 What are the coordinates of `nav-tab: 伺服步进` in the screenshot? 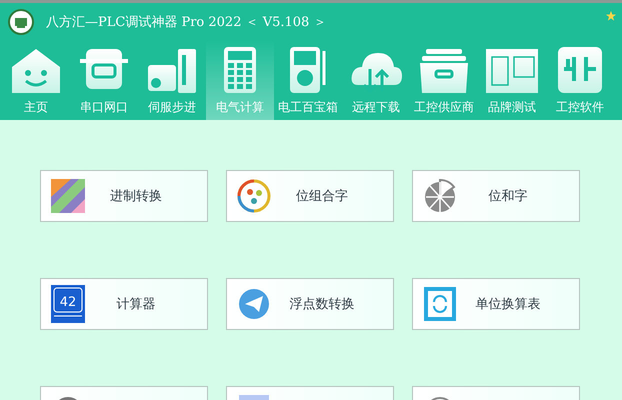 It's located at (172, 80).